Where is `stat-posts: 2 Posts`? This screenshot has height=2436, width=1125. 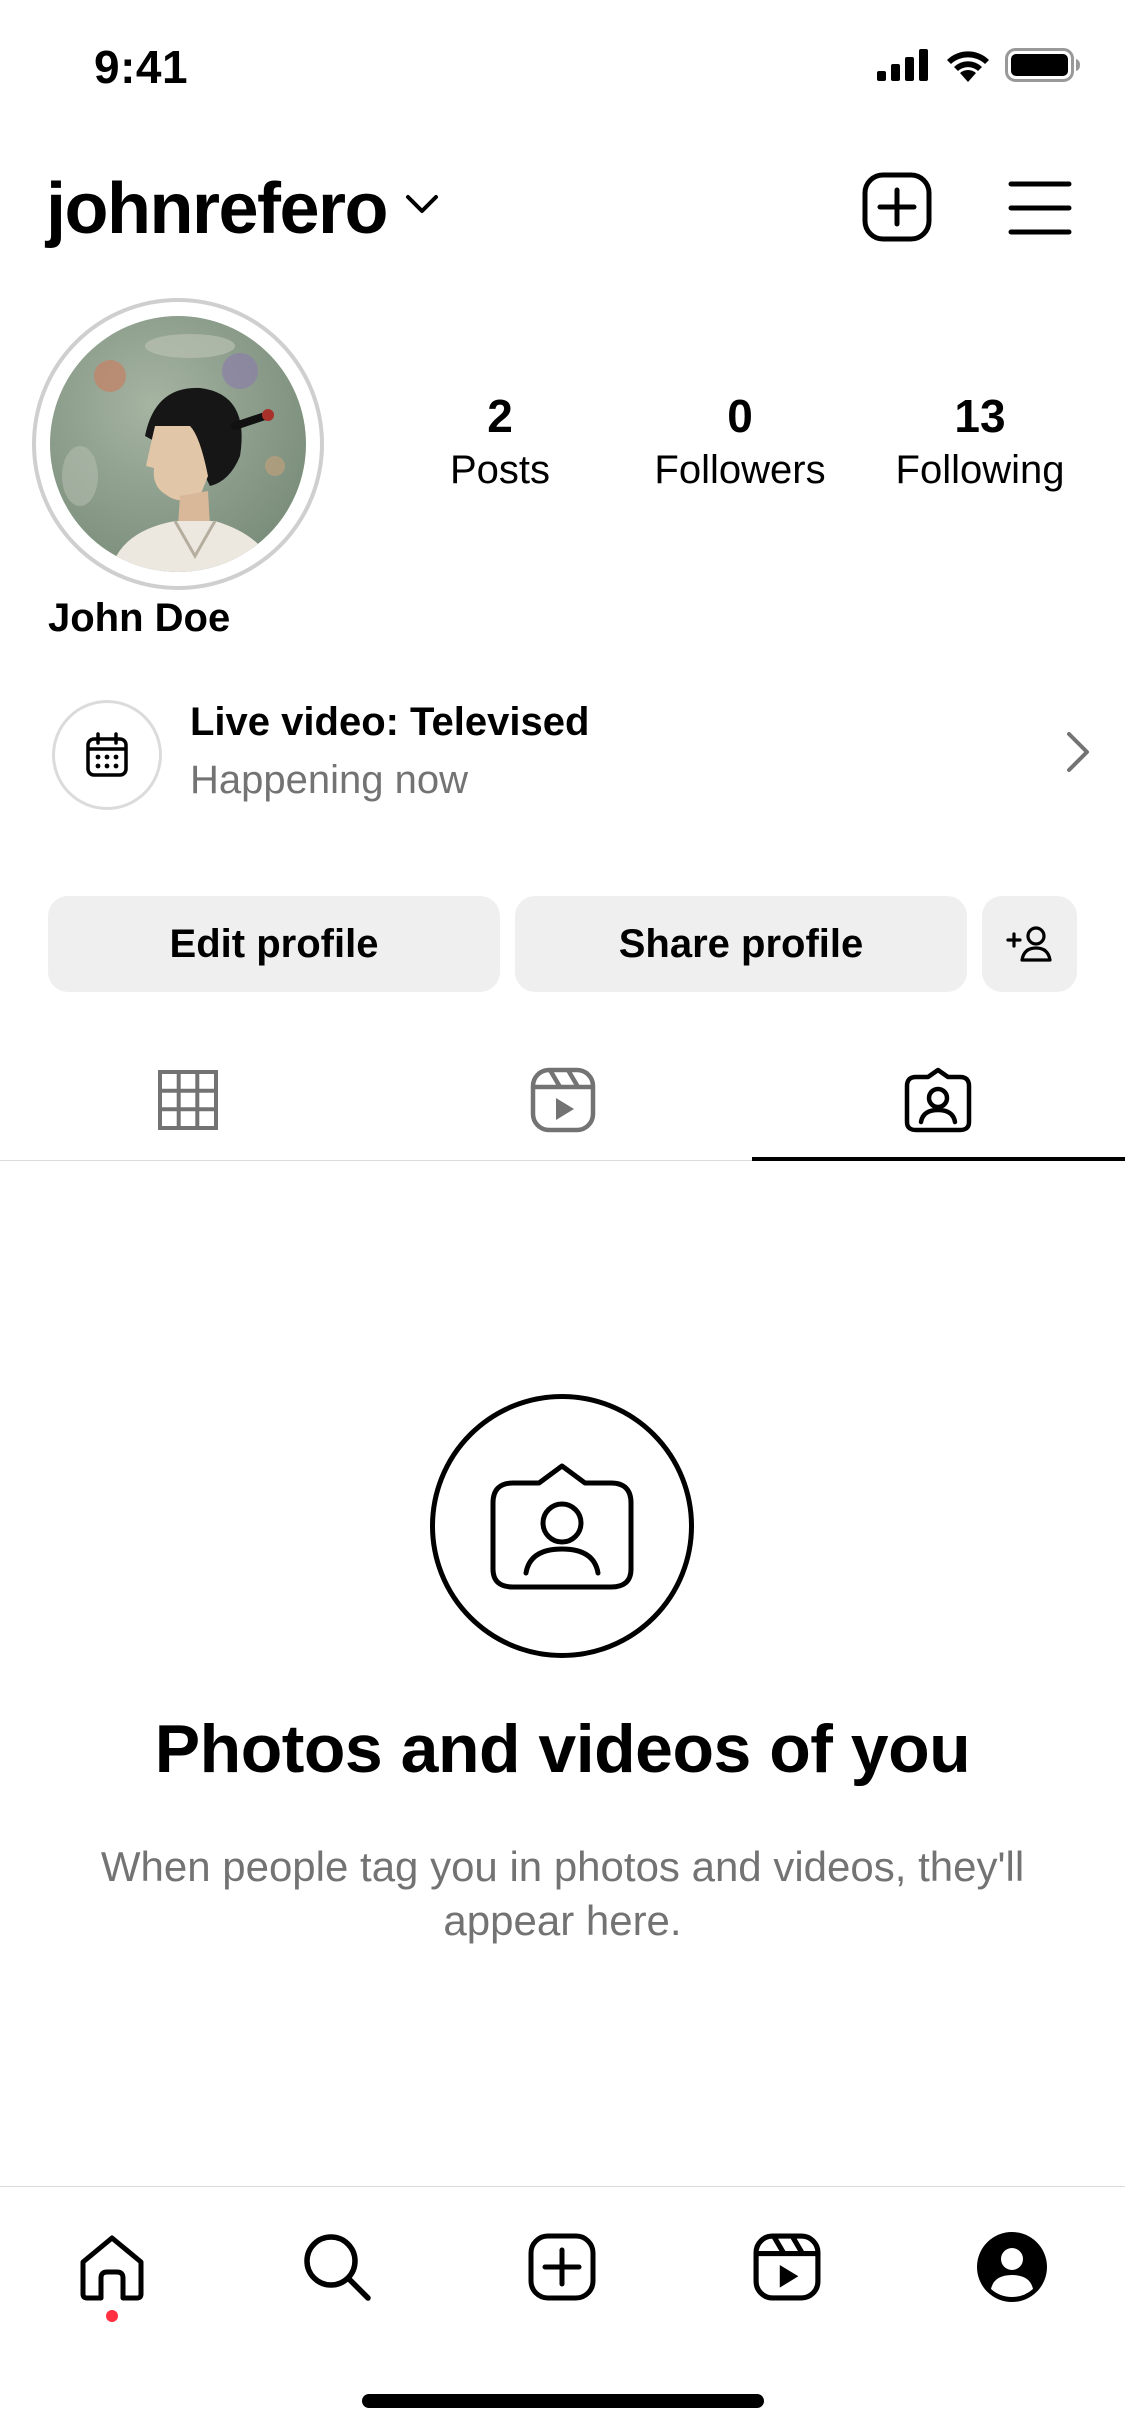
stat-posts: 2 Posts is located at coordinates (500, 443).